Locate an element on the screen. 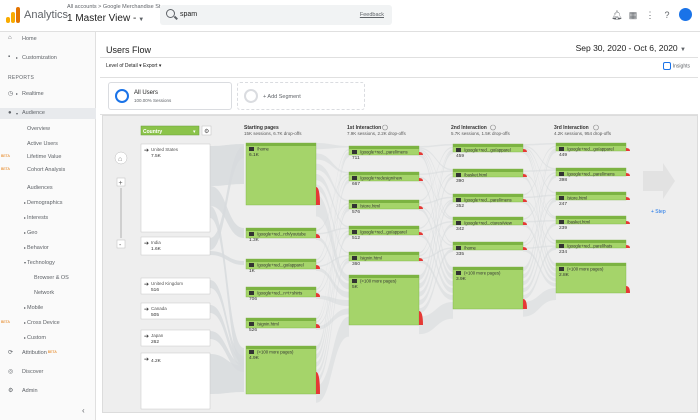  home-icon: ⌂ is located at coordinates (10, 38).